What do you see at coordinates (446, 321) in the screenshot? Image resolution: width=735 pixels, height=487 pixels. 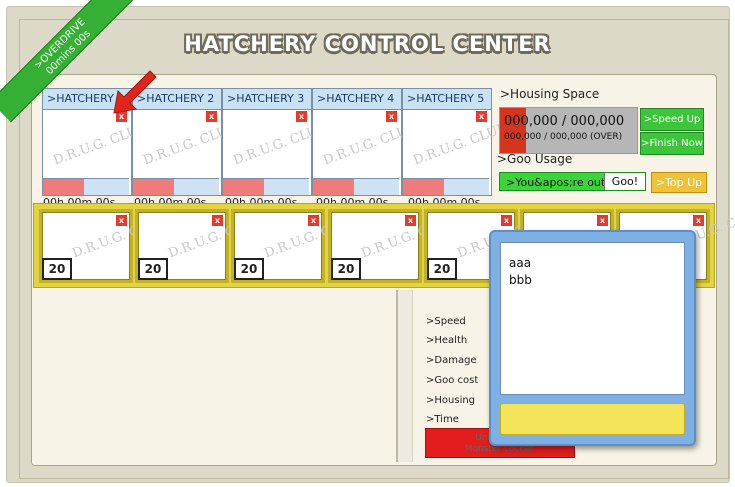 I see `stat-speed: >Speed` at bounding box center [446, 321].